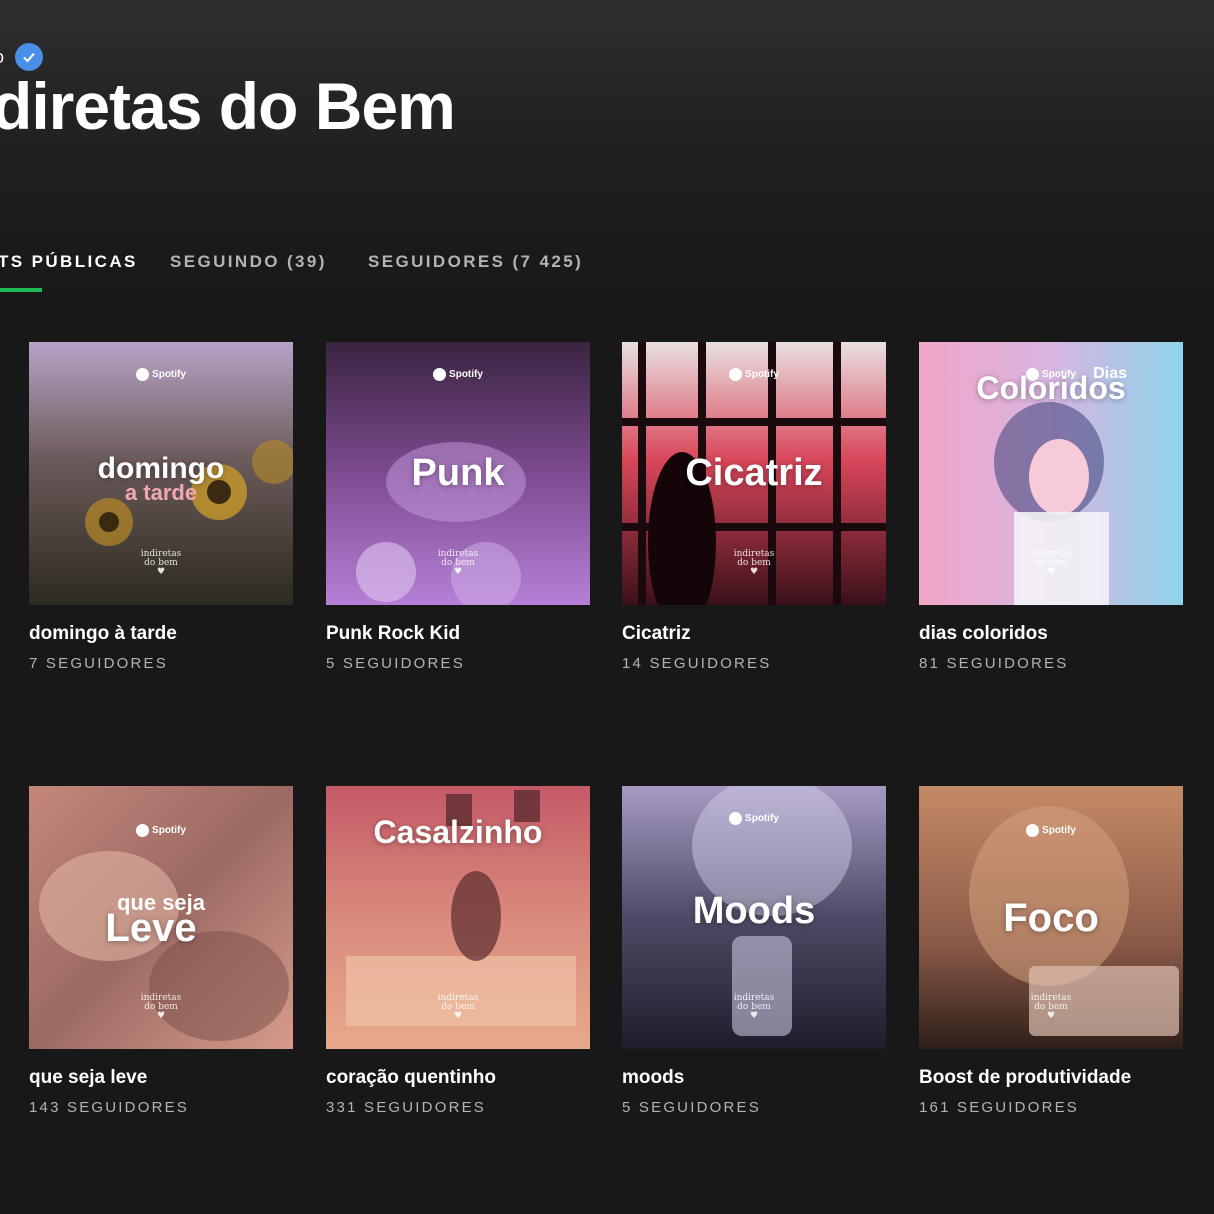 This screenshot has width=1214, height=1214. What do you see at coordinates (458, 634) in the screenshot?
I see `playlist-name: Punk Rock Kid` at bounding box center [458, 634].